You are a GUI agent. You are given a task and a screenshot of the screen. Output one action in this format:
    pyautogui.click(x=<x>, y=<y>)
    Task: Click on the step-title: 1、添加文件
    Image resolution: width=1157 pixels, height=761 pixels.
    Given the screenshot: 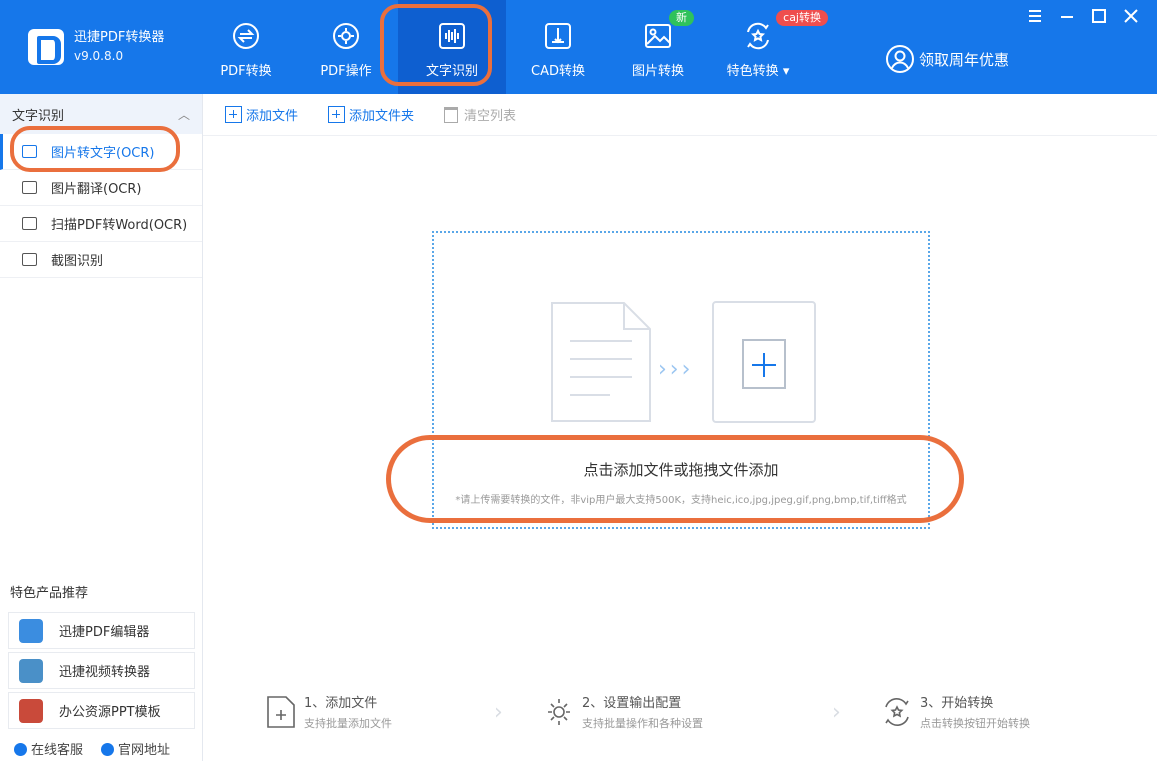 What is the action you would take?
    pyautogui.click(x=341, y=703)
    